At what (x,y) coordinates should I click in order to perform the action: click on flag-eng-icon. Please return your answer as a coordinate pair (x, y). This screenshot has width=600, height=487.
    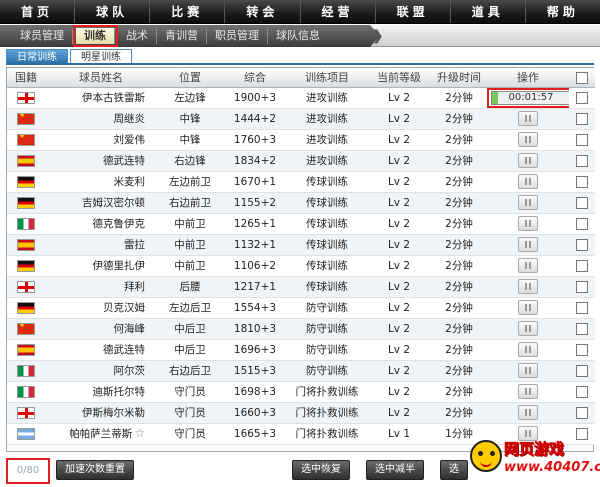
    Looking at the image, I should click on (26, 412).